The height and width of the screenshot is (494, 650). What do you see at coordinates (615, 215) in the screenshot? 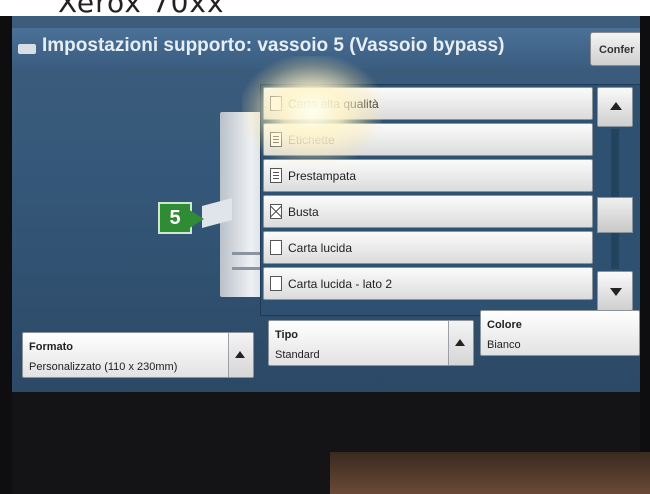
I see `scrollbar-thumb` at bounding box center [615, 215].